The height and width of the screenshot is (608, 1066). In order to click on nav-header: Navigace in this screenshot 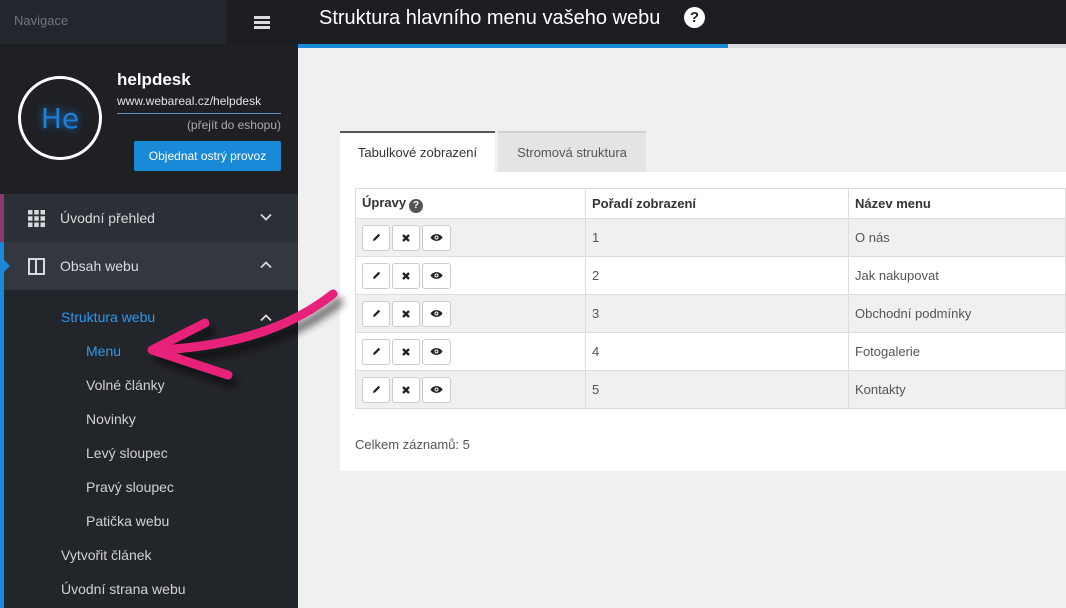, I will do `click(149, 22)`.